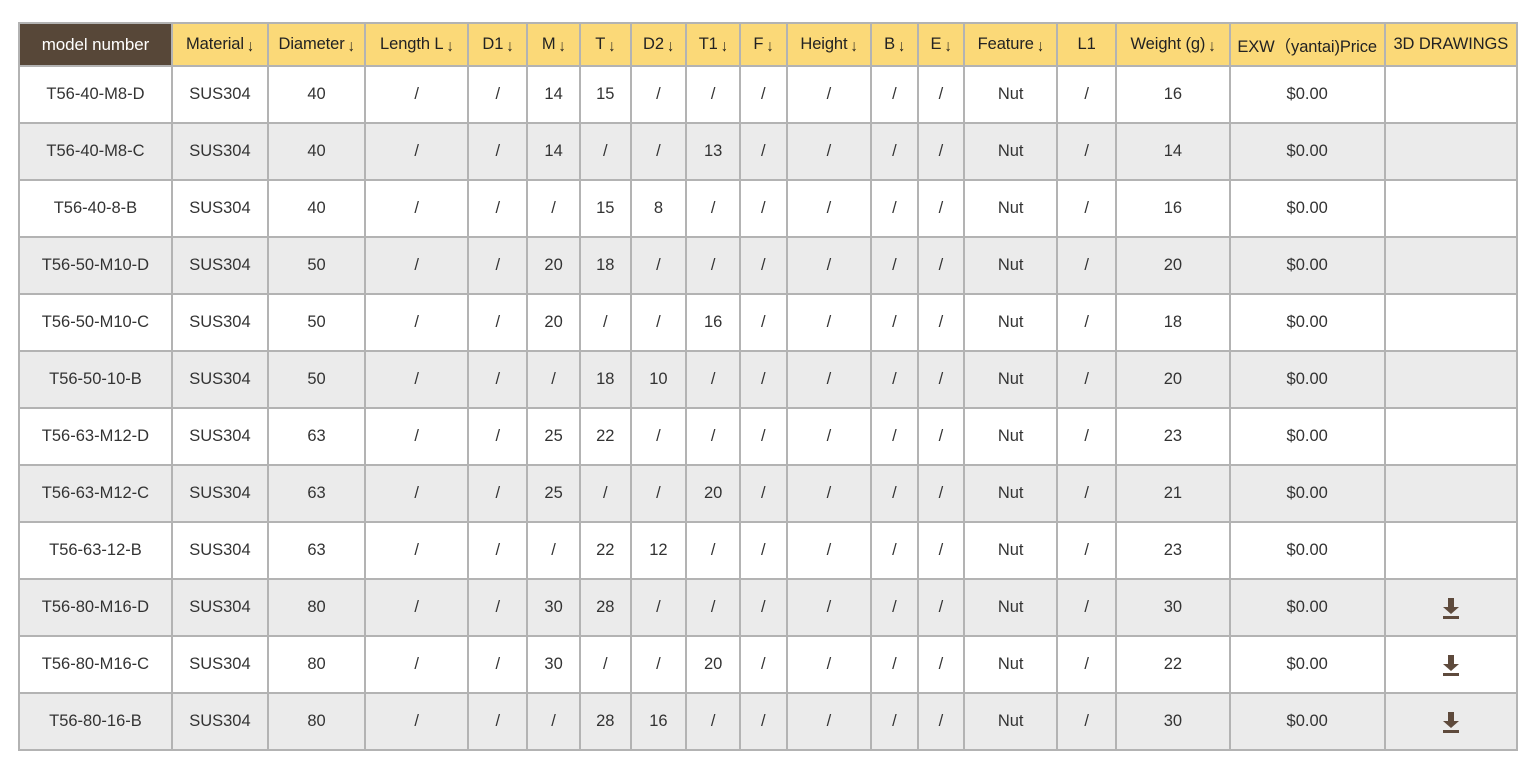 This screenshot has width=1536, height=781. I want to click on column-header-d1: D1 ↓, so click(499, 45).